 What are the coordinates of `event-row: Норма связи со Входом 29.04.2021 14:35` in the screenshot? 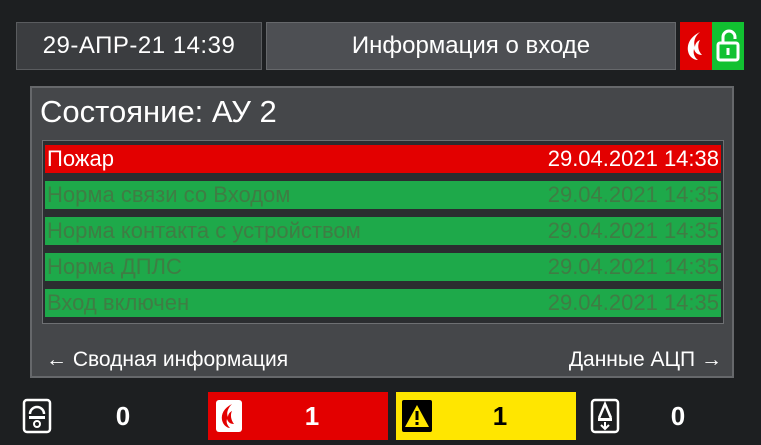 It's located at (383, 195).